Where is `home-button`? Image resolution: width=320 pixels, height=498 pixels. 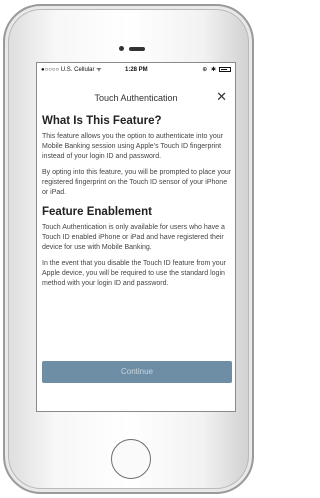
home-button is located at coordinates (131, 459).